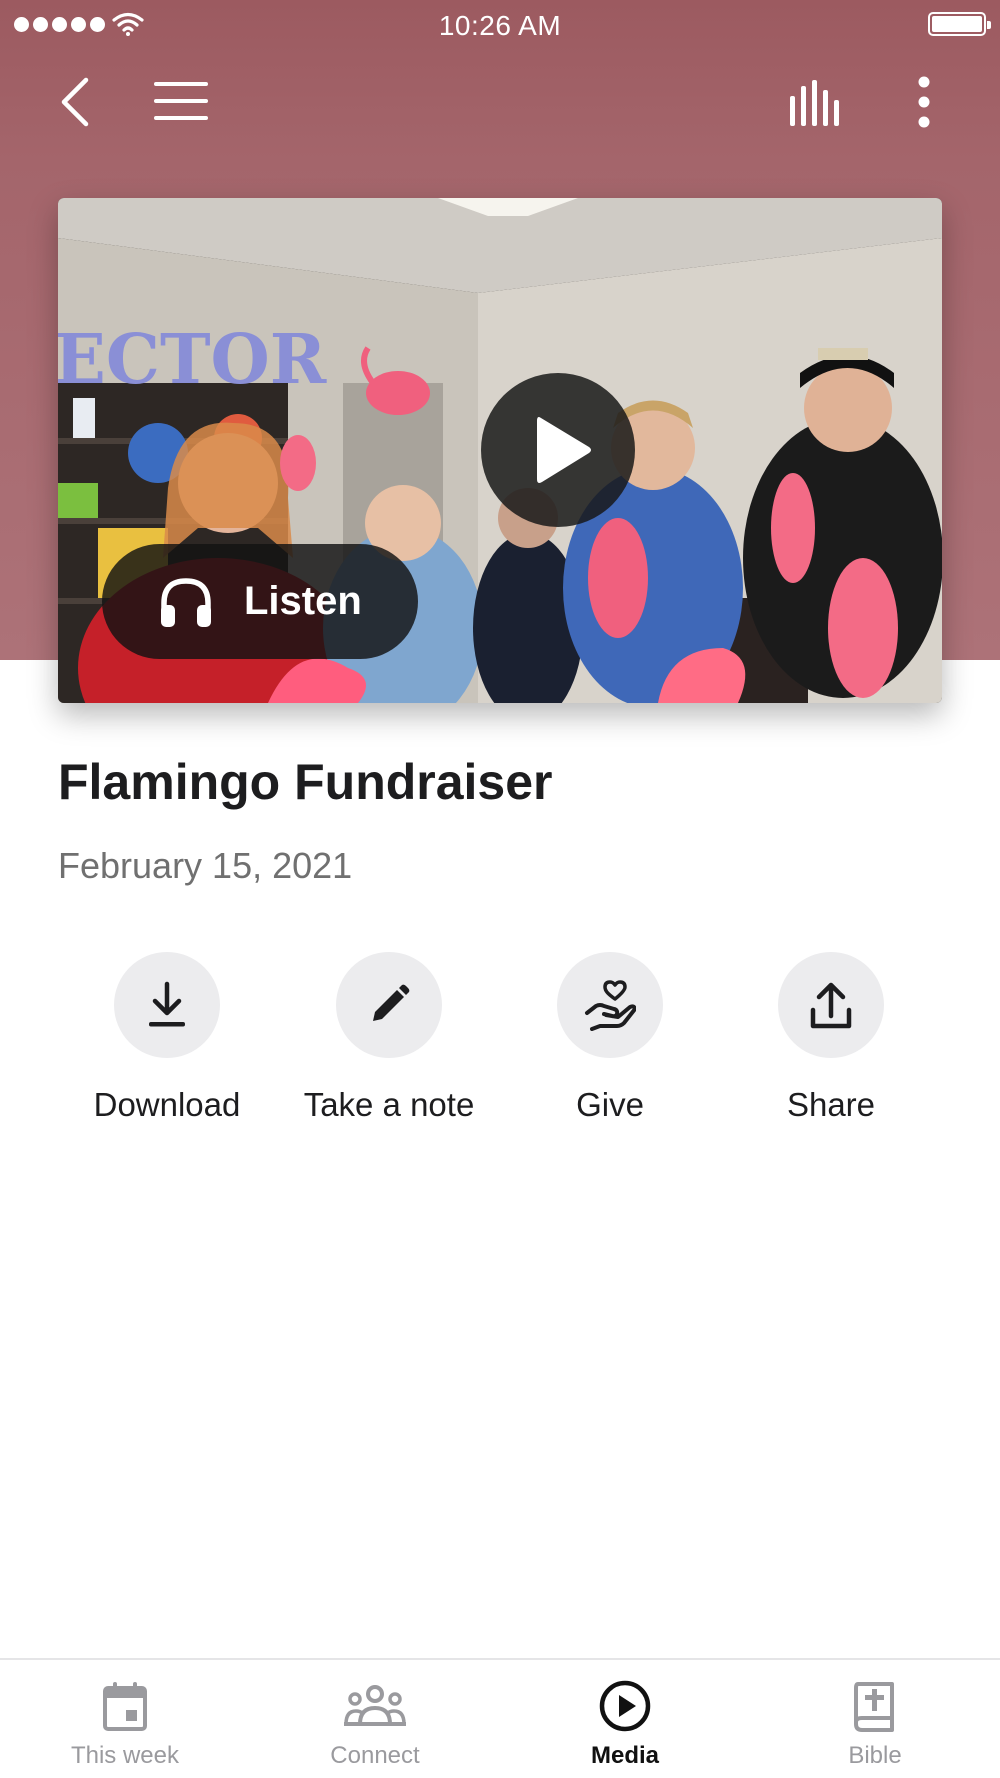 The image size is (1000, 1778). I want to click on listen-button: Listen, so click(260, 601).